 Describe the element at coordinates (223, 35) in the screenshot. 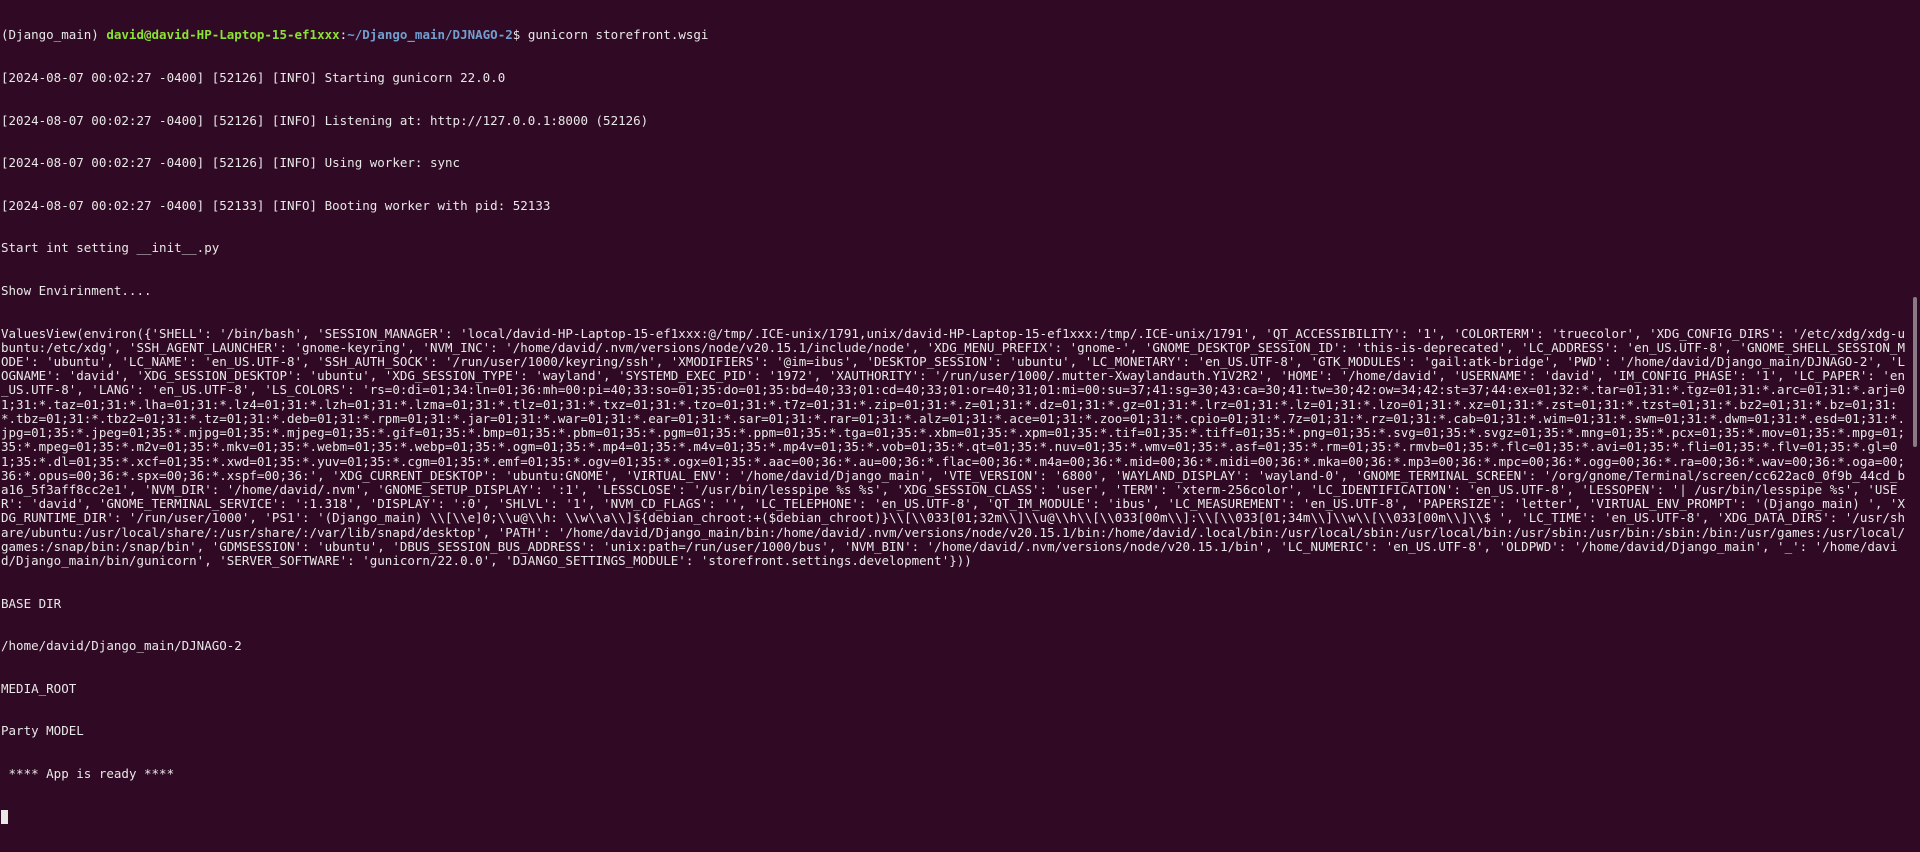

I see `user-host: david@david-HP-Laptop-15-ef1xxx` at that location.